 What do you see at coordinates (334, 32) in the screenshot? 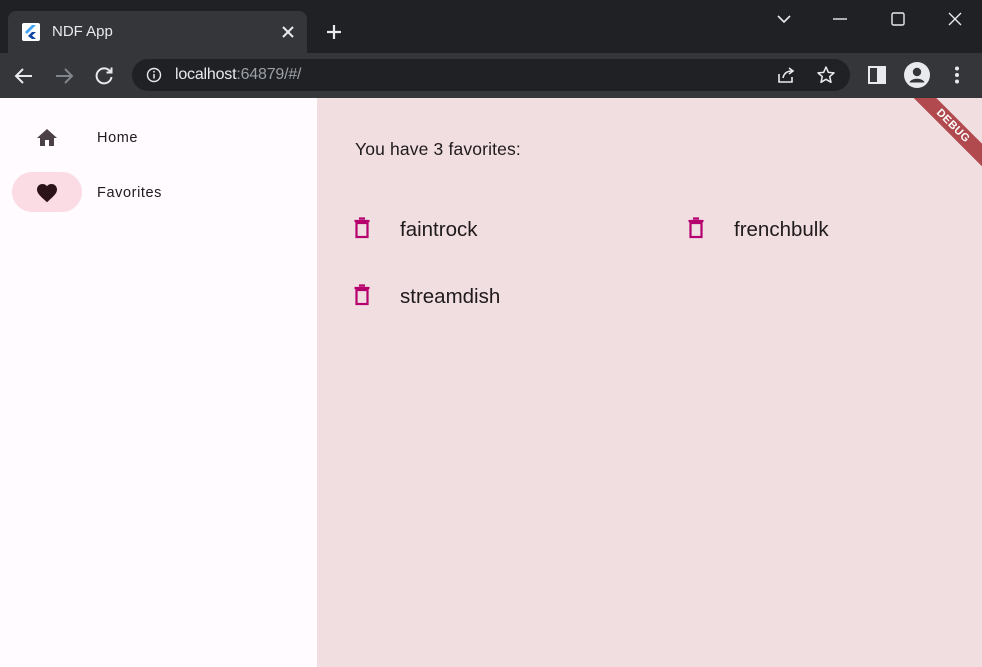
I see `plus-icon` at bounding box center [334, 32].